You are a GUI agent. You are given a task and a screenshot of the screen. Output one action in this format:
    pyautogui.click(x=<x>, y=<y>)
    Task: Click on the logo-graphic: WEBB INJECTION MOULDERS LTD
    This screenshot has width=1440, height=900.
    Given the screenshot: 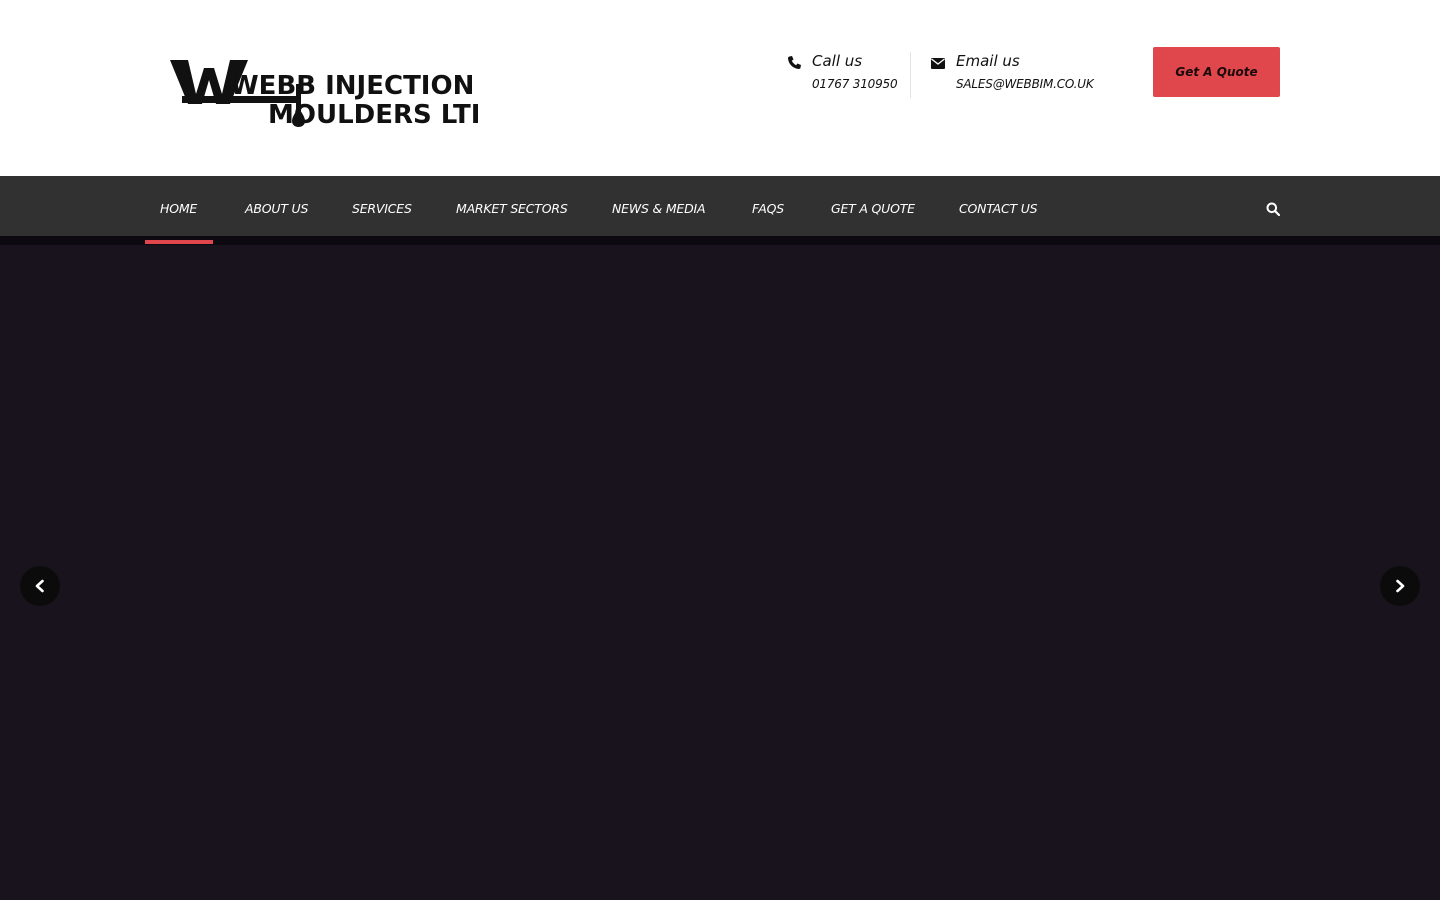 What is the action you would take?
    pyautogui.click(x=324, y=94)
    